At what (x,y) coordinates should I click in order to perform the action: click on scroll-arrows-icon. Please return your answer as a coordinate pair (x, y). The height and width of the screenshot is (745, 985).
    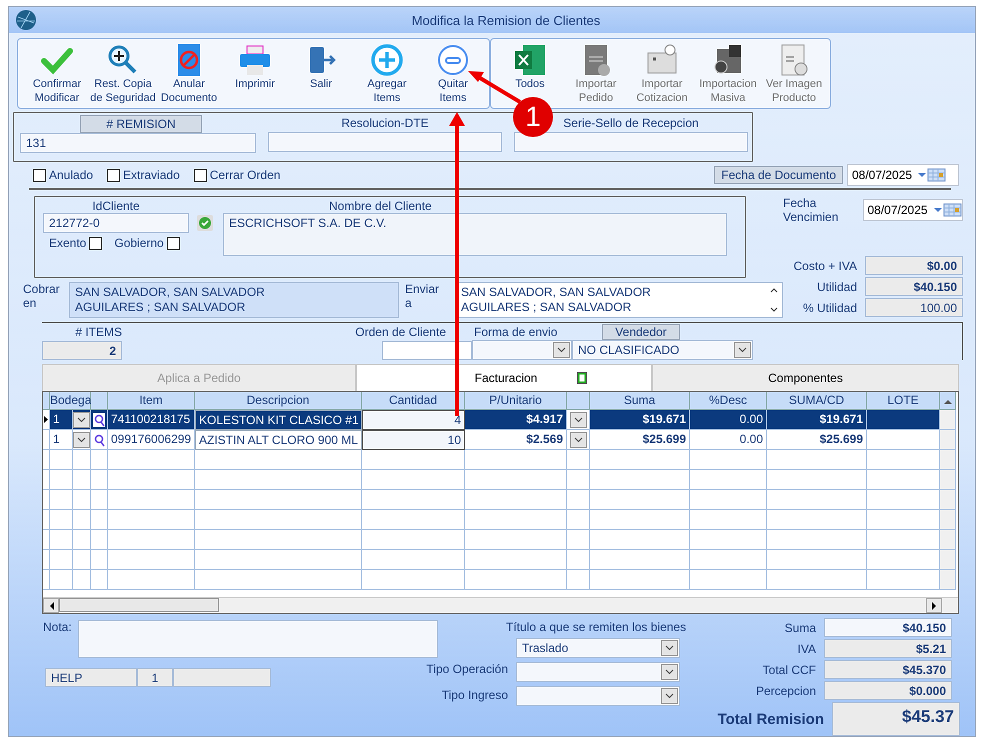
    Looking at the image, I should click on (774, 300).